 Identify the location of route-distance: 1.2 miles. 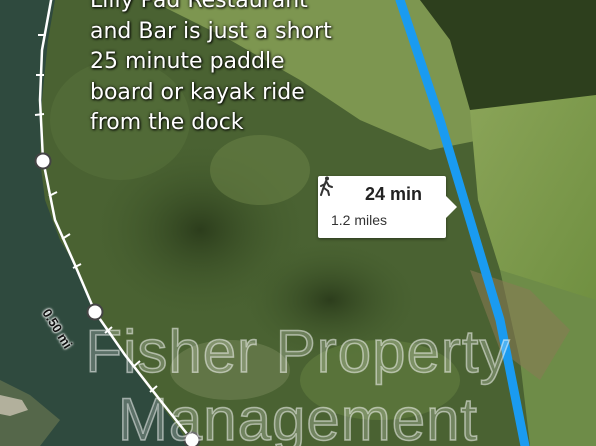
(359, 220).